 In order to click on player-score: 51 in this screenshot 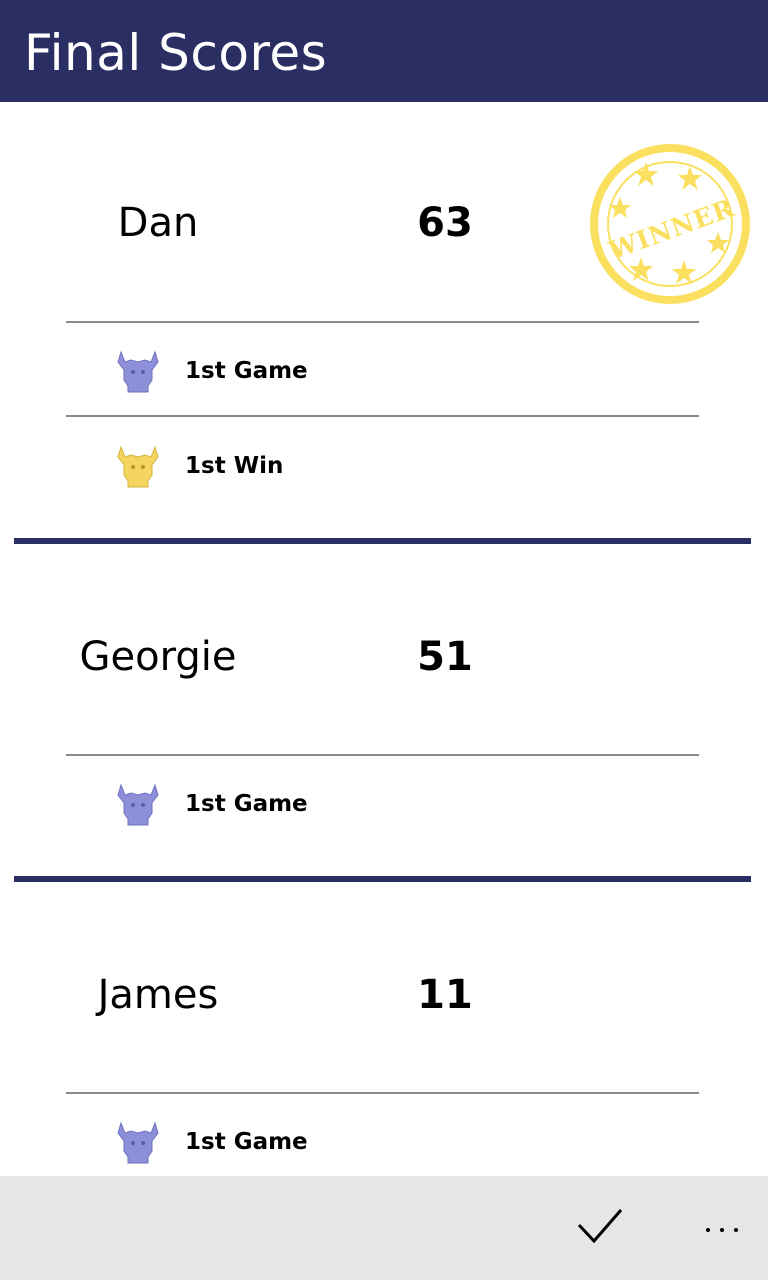, I will do `click(445, 657)`.